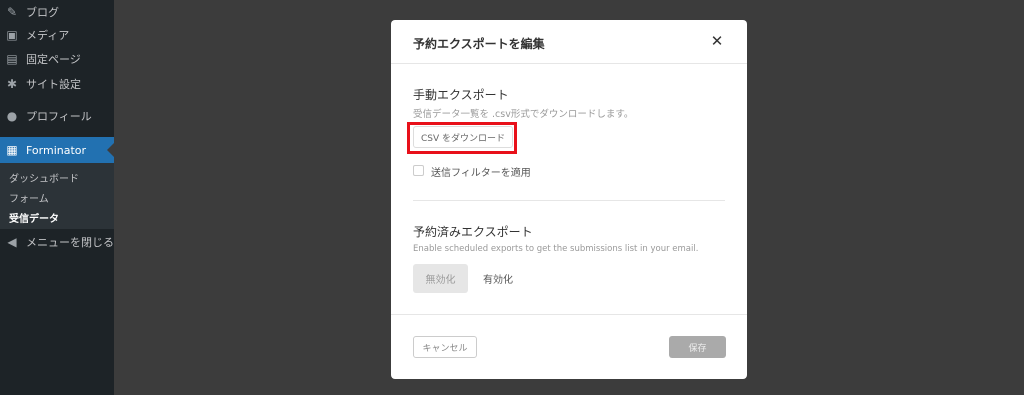 The image size is (1024, 395). I want to click on collapse-label: メニューを閉じる, so click(70, 242).